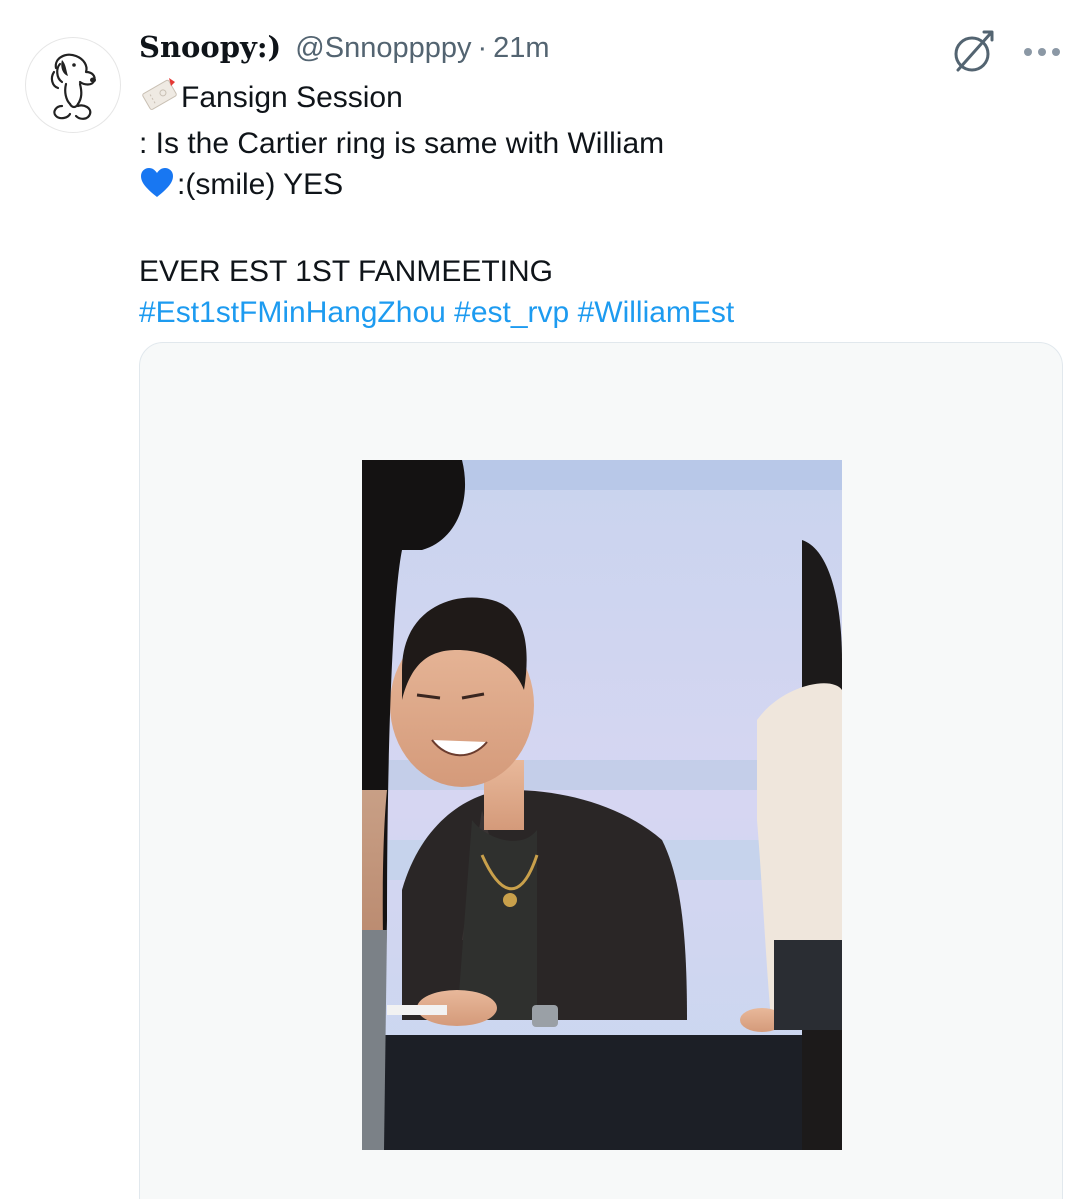  Describe the element at coordinates (1004, 52) in the screenshot. I see `tweet-actions-top` at that location.